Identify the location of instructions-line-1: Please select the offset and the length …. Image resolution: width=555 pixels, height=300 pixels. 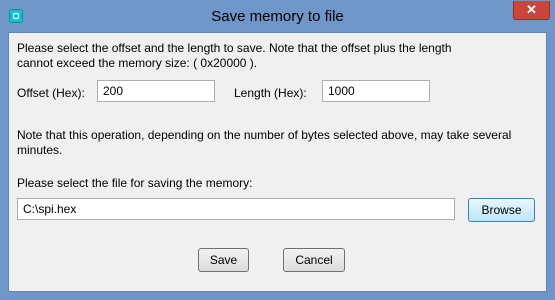
(234, 48).